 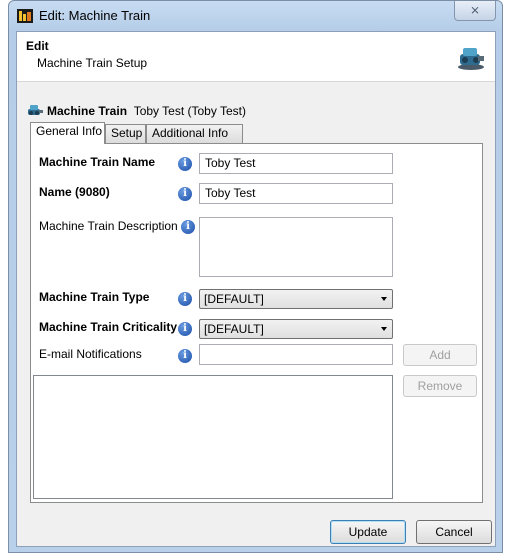 What do you see at coordinates (90, 354) in the screenshot?
I see `email-label: E-mail Notifications` at bounding box center [90, 354].